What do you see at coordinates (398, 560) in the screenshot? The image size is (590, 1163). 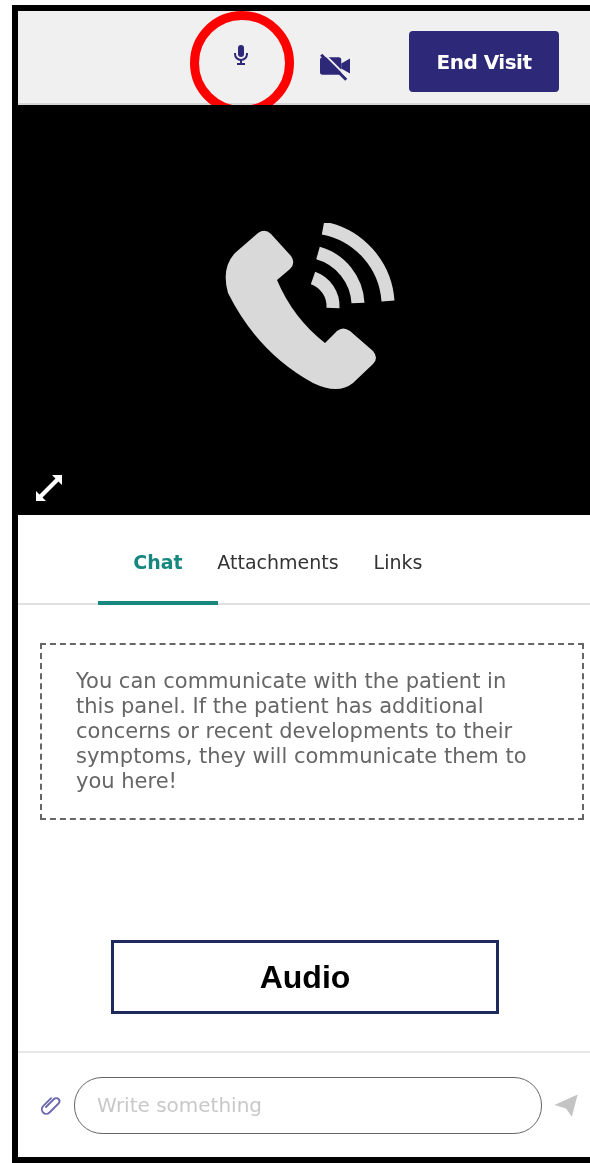 I see `tab: Links` at bounding box center [398, 560].